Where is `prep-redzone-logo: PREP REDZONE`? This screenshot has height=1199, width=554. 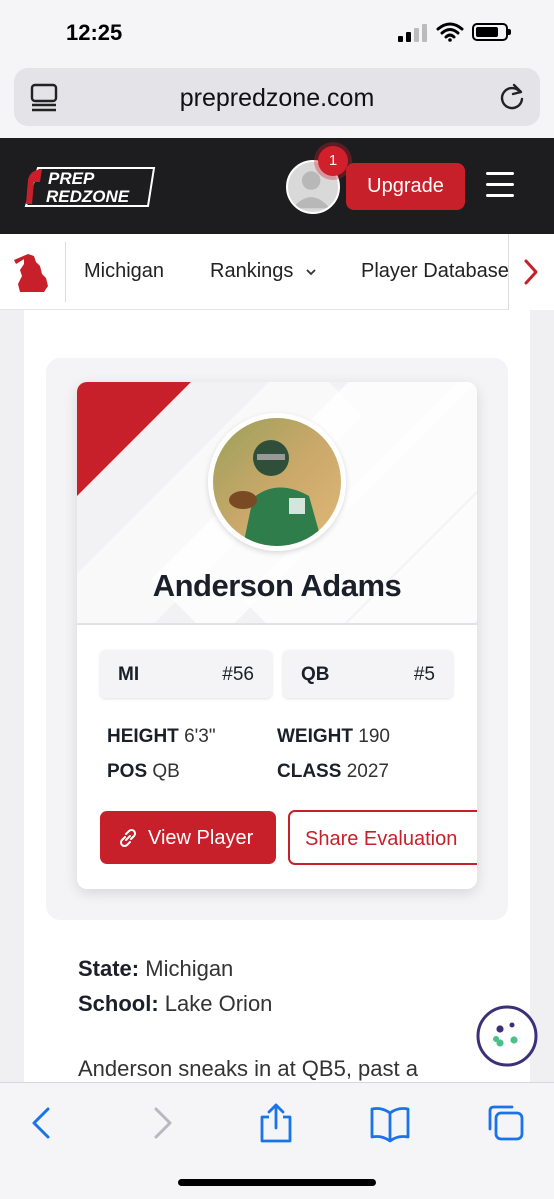 prep-redzone-logo: PREP REDZONE is located at coordinates (89, 187).